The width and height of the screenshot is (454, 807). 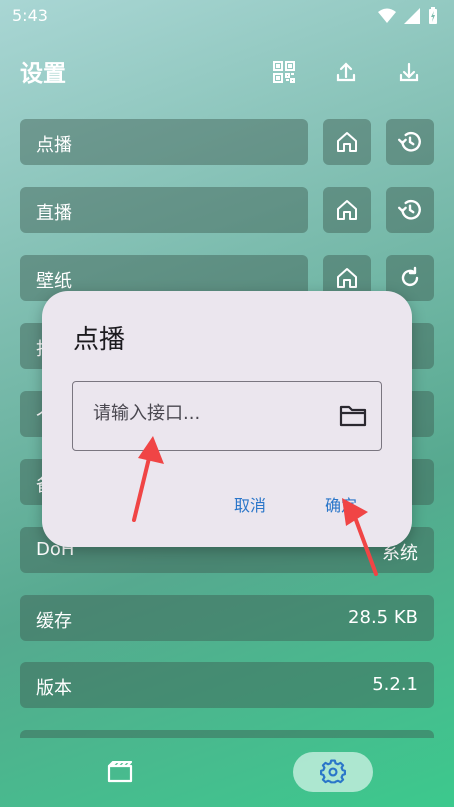 I want to click on cancel-button: 取消, so click(x=250, y=504).